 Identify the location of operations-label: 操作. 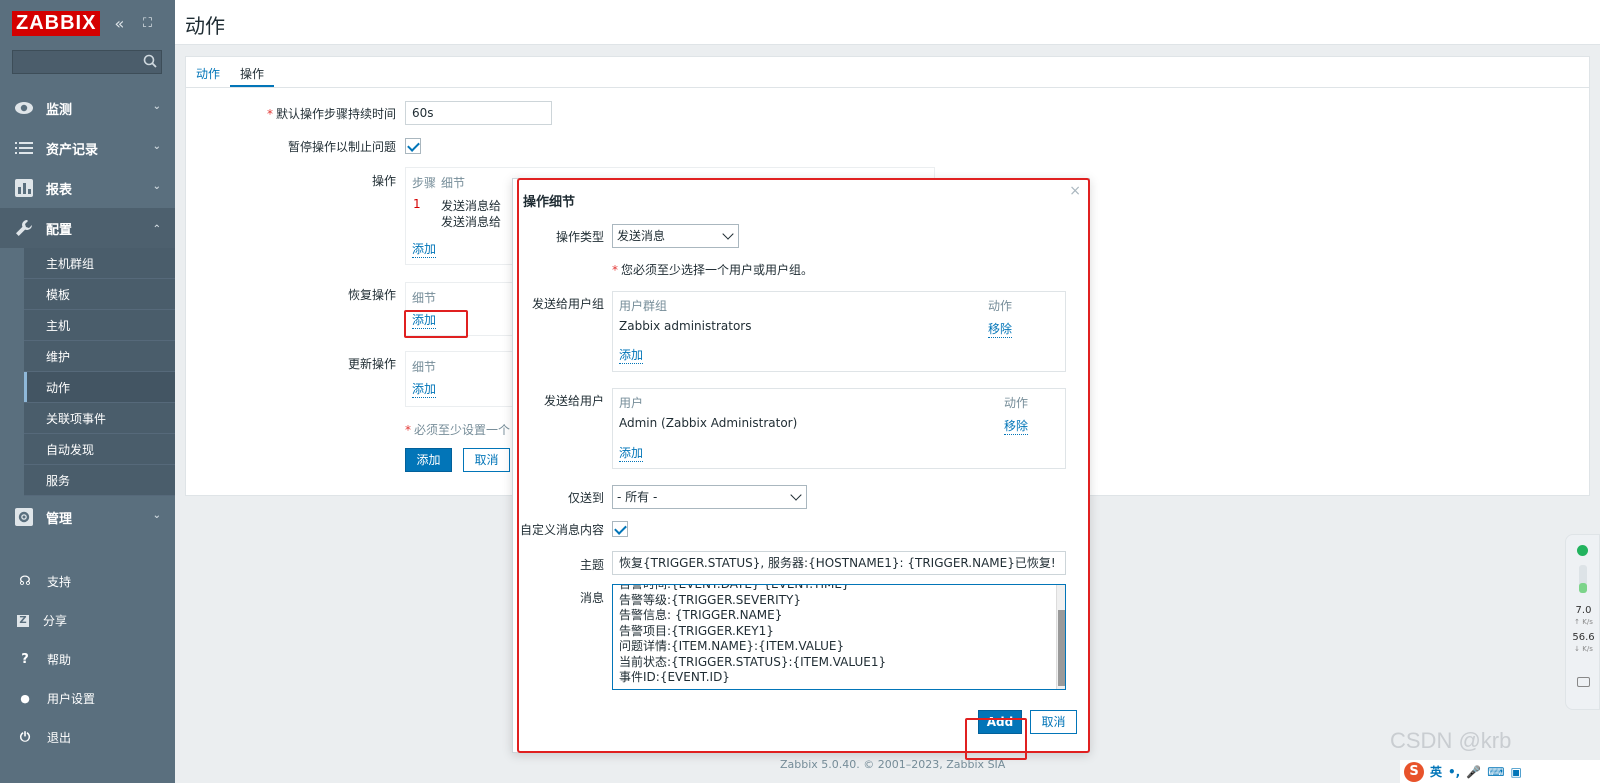
(383, 181).